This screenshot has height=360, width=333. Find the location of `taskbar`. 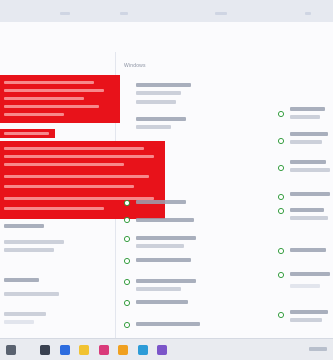

taskbar is located at coordinates (166, 349).